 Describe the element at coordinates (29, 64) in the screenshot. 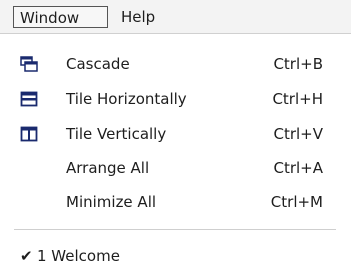

I see `cascade-icon` at that location.